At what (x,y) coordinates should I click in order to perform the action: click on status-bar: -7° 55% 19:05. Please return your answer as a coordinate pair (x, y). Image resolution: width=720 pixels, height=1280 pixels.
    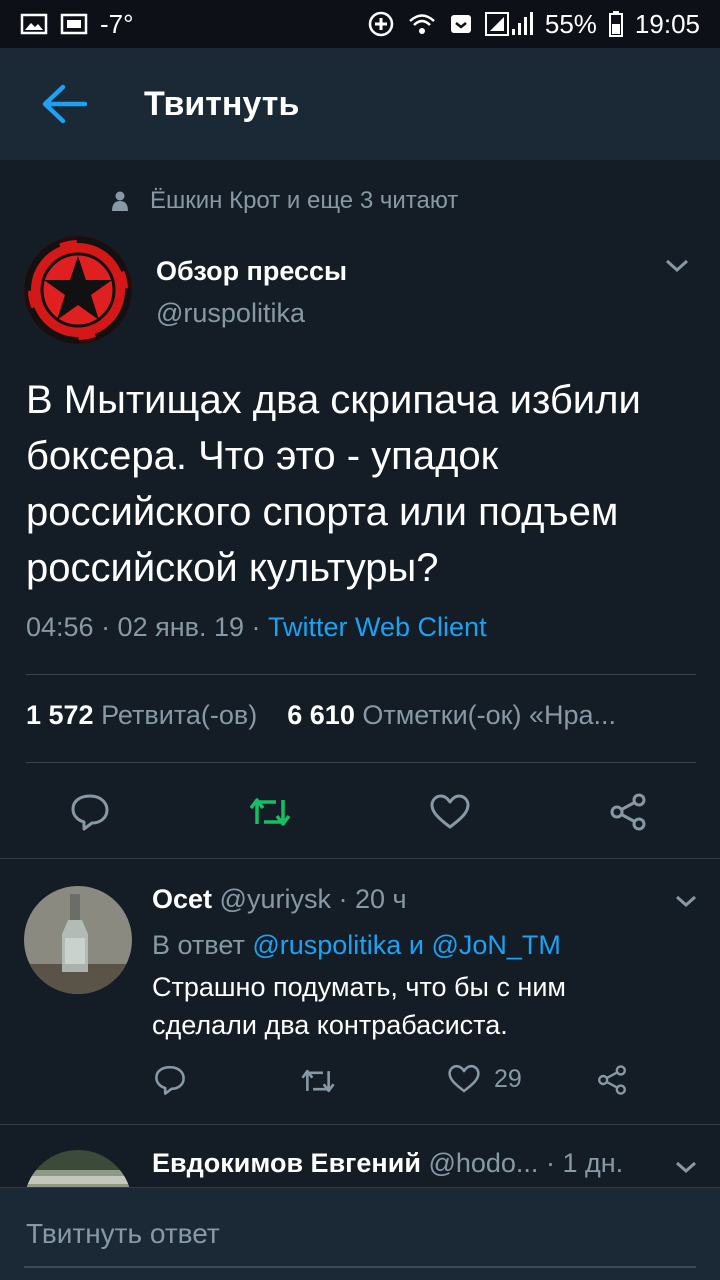
    Looking at the image, I should click on (360, 24).